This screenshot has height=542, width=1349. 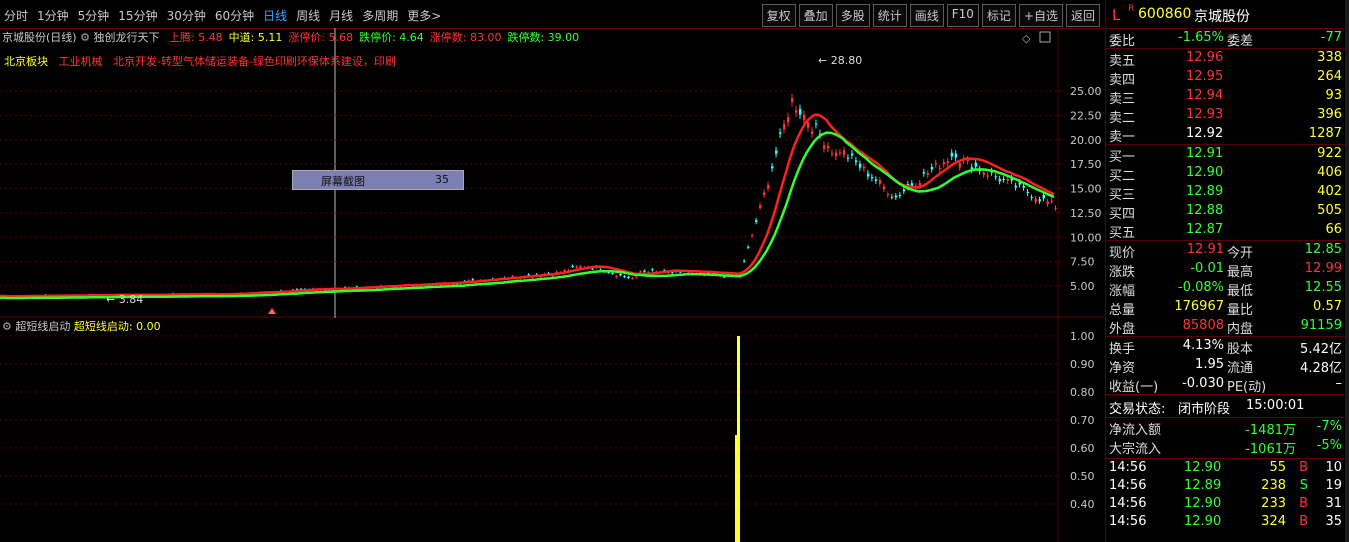 I want to click on stat-row: 涨幅 -0.08% 最低 12.55, so click(x=1226, y=289).